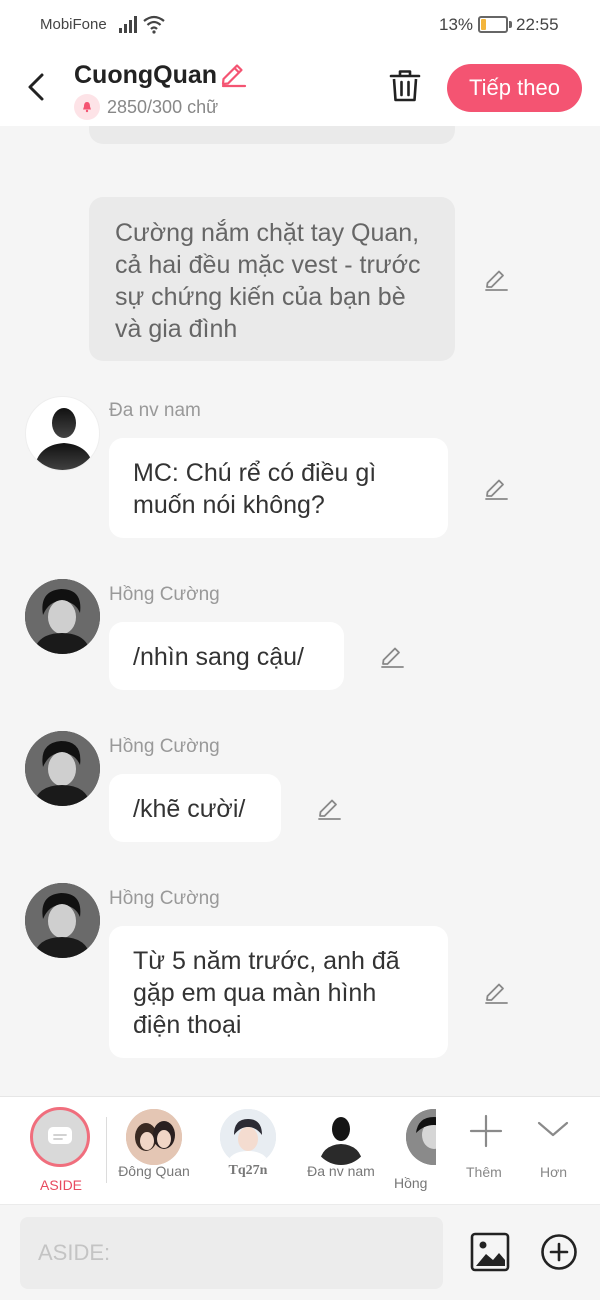  I want to click on character-avatar-dong-quan, so click(154, 1137).